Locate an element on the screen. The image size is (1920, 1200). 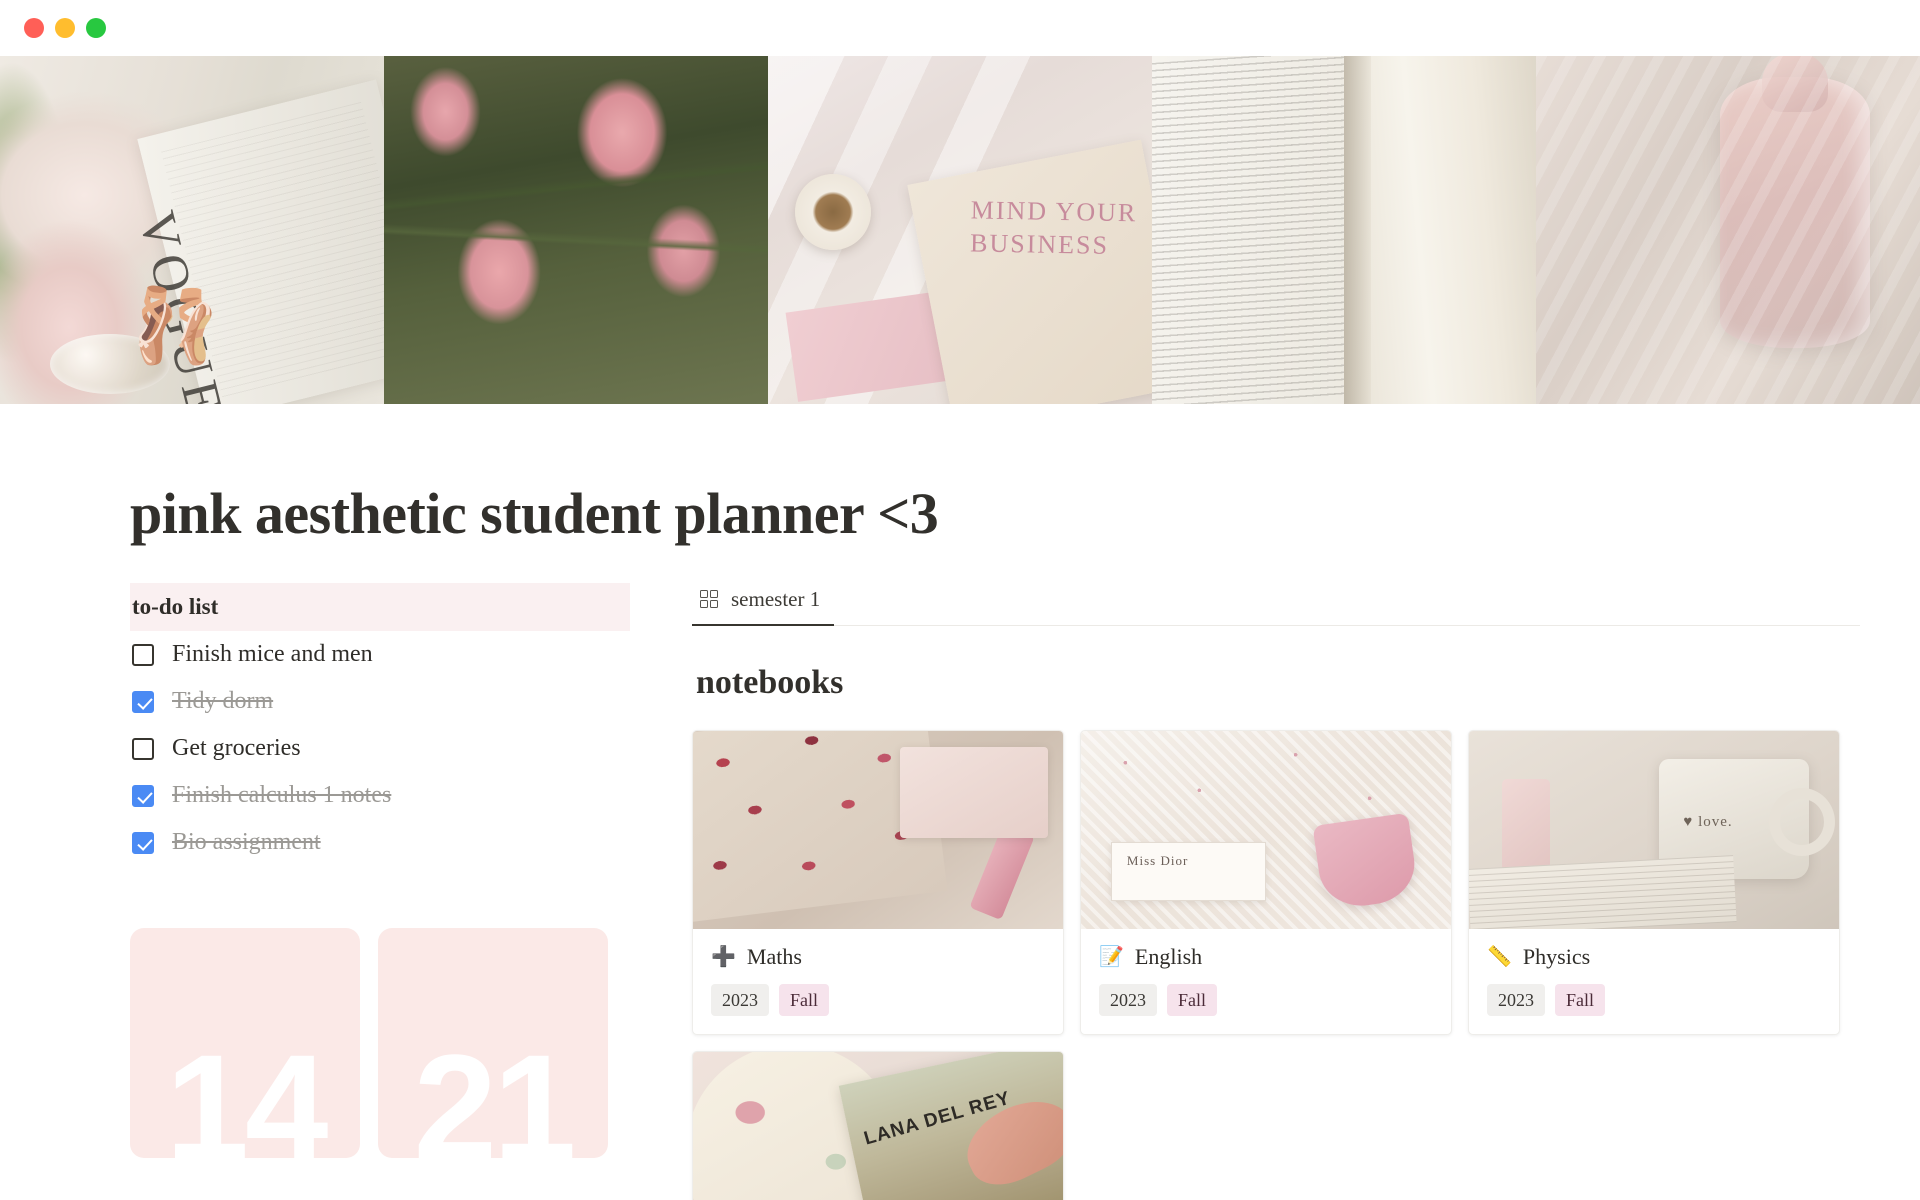
notebook-card: 📝 English 2023 Fall is located at coordinates (1266, 883).